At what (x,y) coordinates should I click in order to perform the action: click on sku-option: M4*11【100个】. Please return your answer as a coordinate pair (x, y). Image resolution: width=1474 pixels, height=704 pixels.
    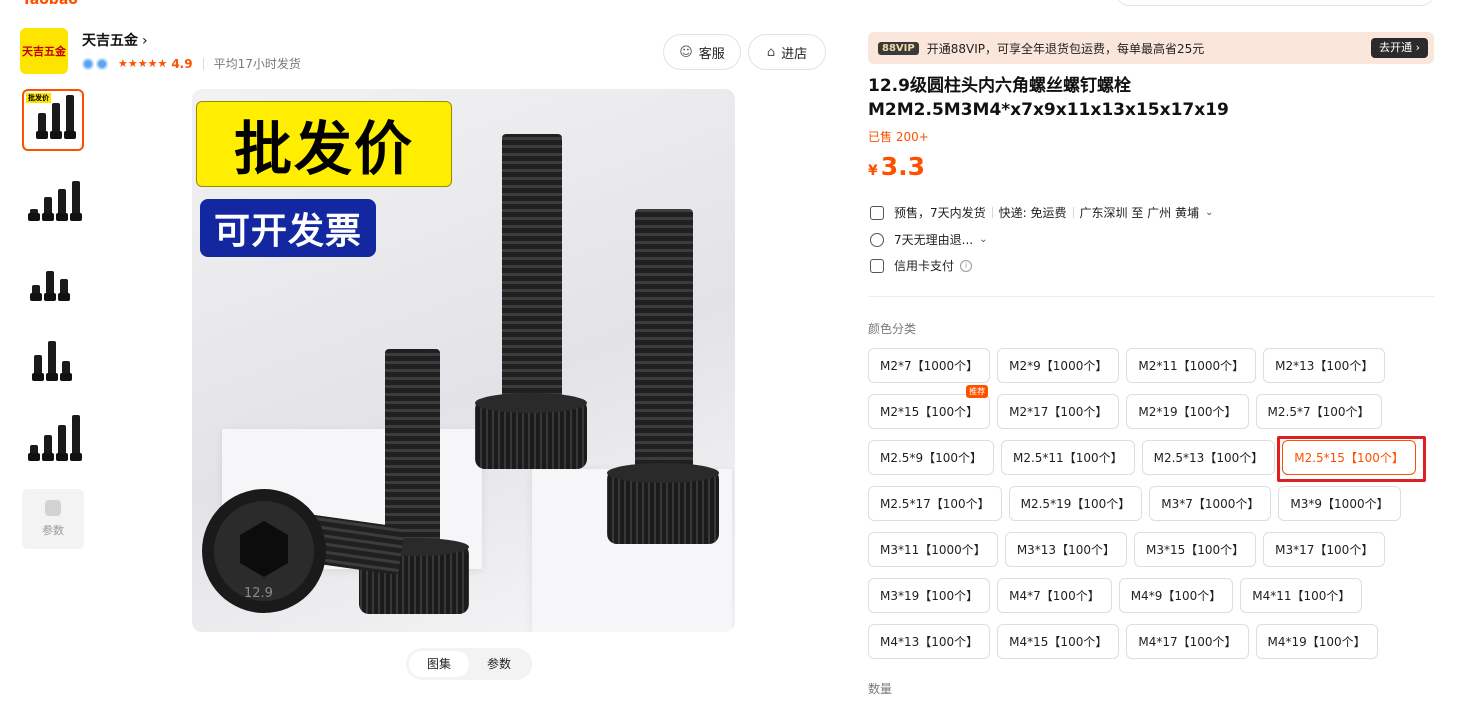
    Looking at the image, I should click on (1301, 595).